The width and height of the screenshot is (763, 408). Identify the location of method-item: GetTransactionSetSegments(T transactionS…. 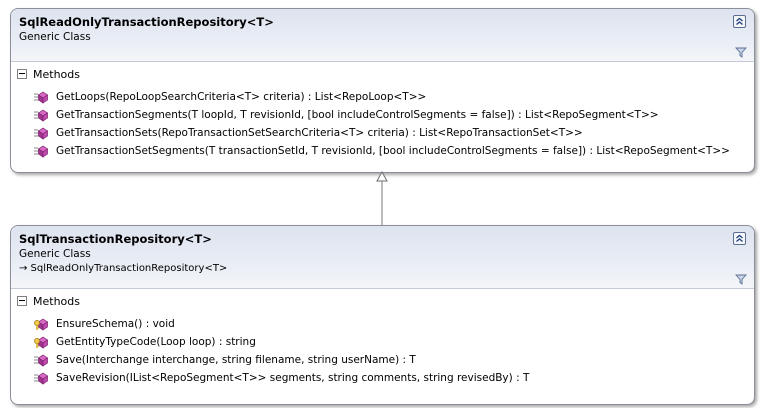
(381, 151).